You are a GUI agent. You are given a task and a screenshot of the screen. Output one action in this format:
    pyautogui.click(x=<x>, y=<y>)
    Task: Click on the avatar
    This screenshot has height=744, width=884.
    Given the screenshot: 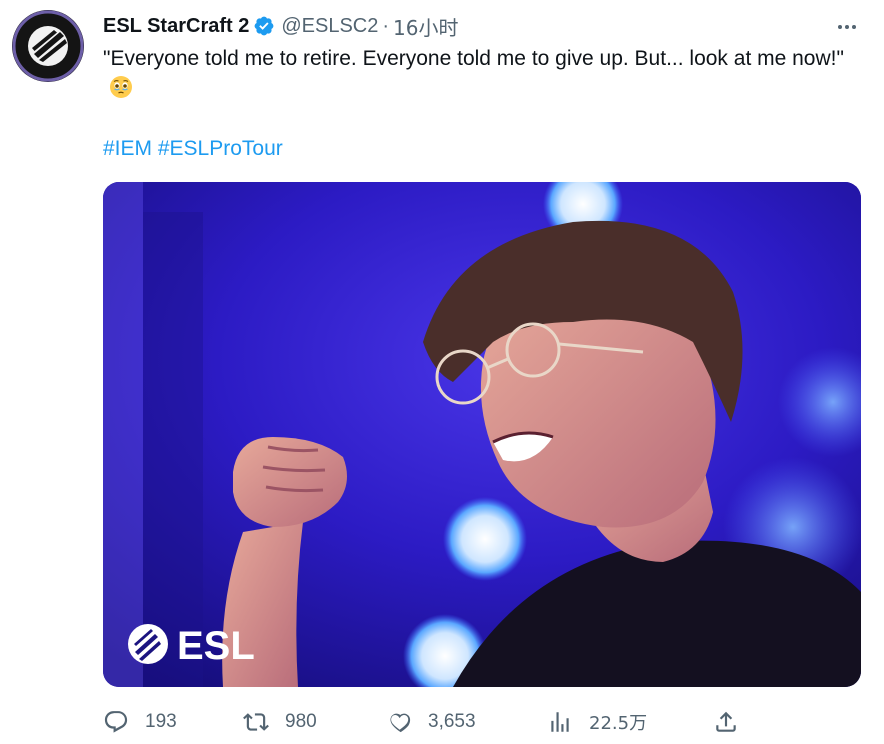 What is the action you would take?
    pyautogui.click(x=48, y=46)
    